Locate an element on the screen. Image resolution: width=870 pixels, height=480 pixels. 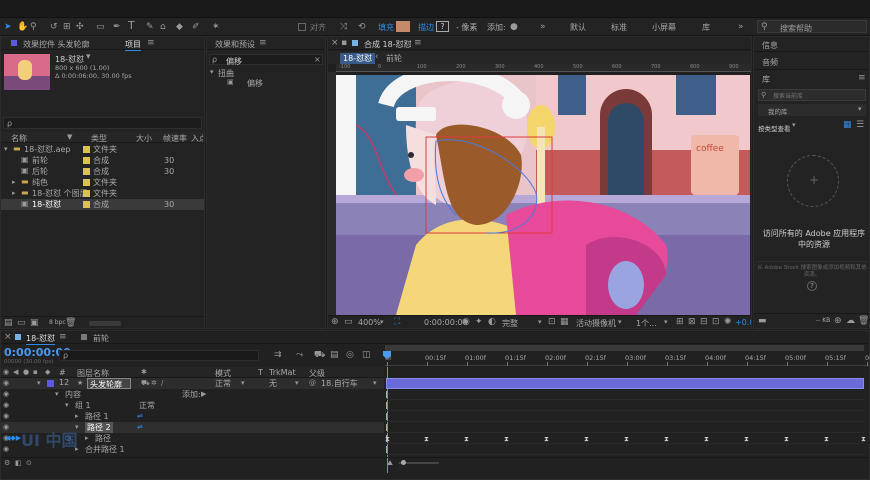
motion-blur-icon: ◎ is located at coordinates (350, 355).